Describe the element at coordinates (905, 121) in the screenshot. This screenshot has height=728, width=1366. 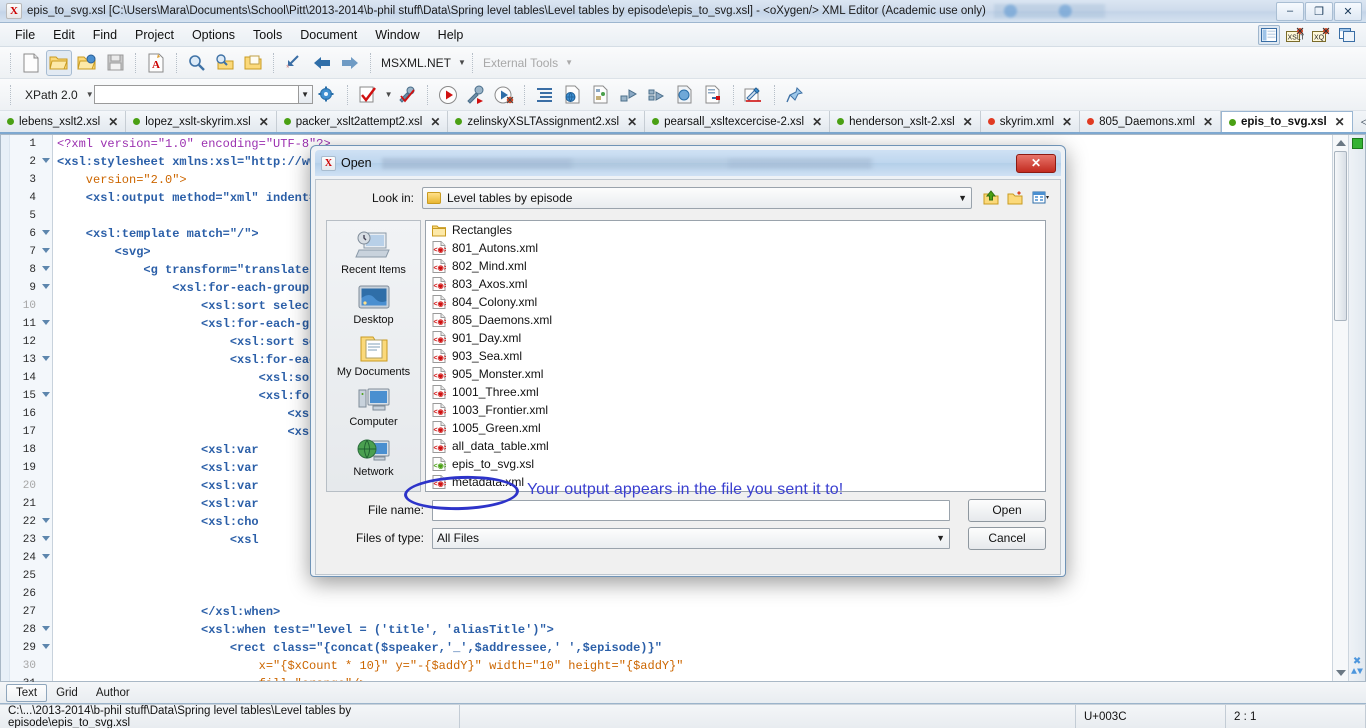
I see `tab-henderson-xslt-2: henderson_xslt-2.xsl ✕` at that location.